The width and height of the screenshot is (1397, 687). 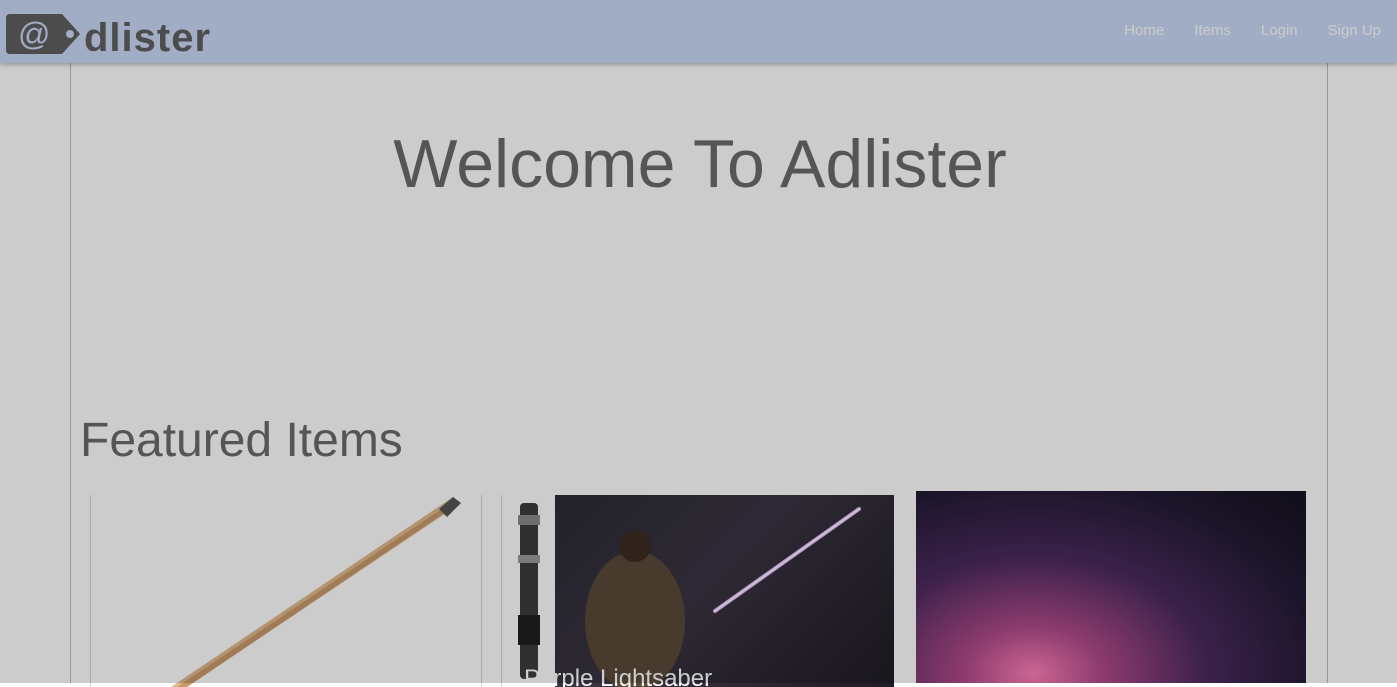 I want to click on welcome-heading: Welcome To Adlister, so click(x=700, y=164).